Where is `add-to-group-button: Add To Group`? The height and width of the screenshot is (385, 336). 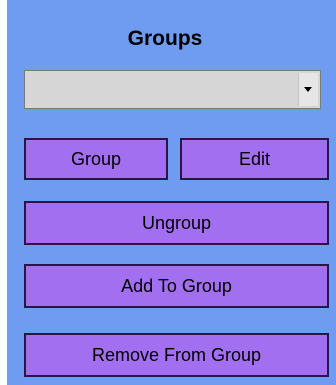
add-to-group-button: Add To Group is located at coordinates (176, 286).